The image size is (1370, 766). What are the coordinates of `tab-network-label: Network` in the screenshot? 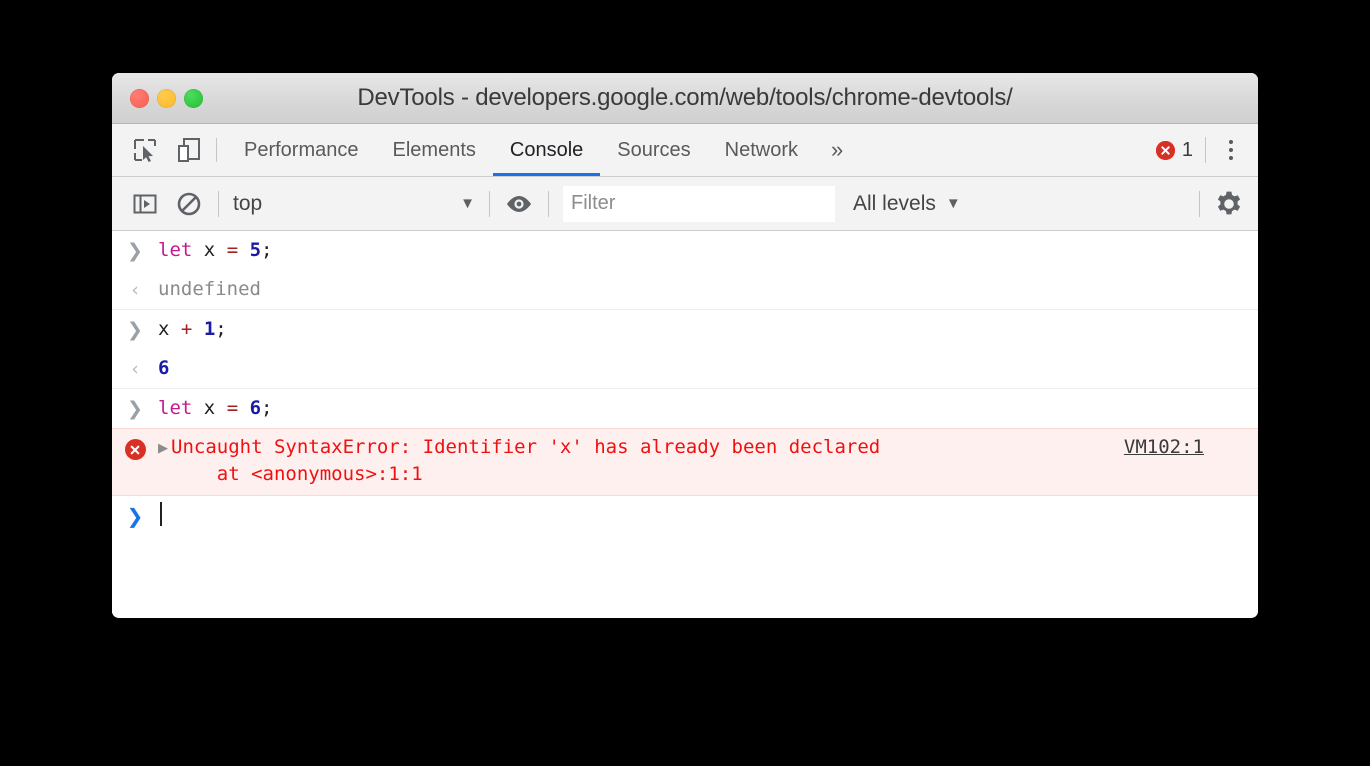 It's located at (761, 149).